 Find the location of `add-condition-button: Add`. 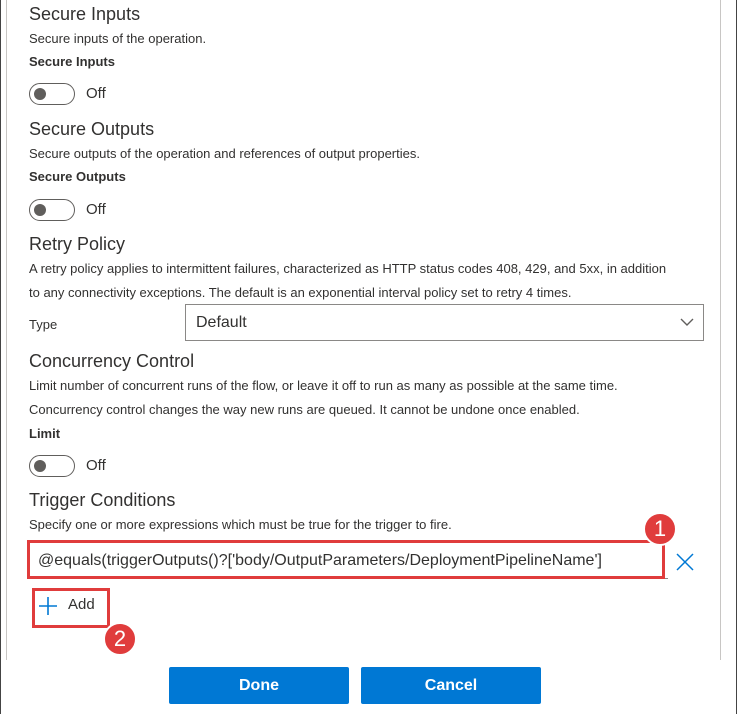

add-condition-button: Add is located at coordinates (71, 607).